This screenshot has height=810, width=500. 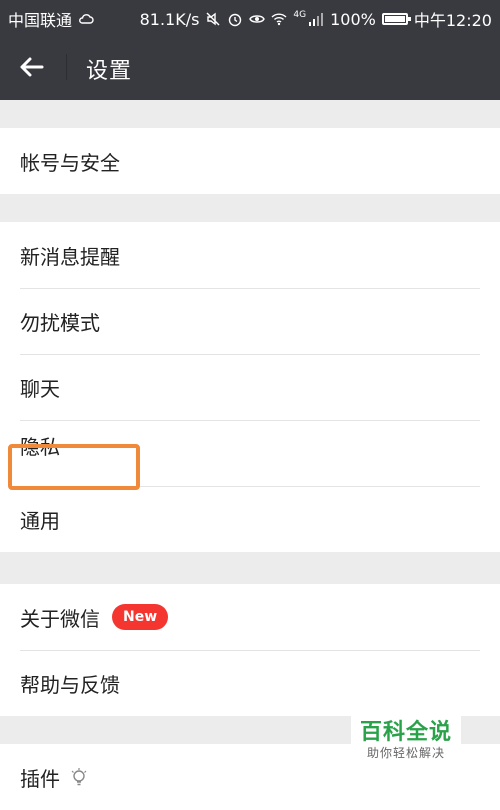 I want to click on back-button, so click(x=34, y=67).